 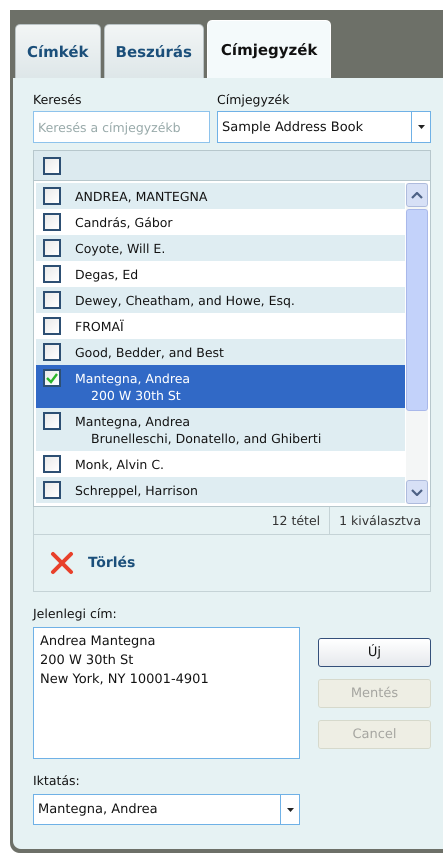 What do you see at coordinates (324, 127) in the screenshot?
I see `address-book-dropdown: Sample Address Book` at bounding box center [324, 127].